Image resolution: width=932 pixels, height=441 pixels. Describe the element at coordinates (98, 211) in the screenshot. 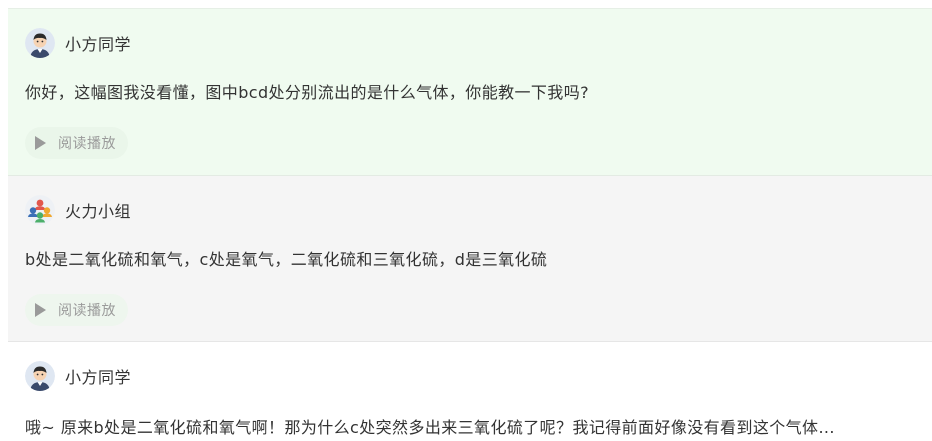

I see `author-name: 火力小组` at that location.